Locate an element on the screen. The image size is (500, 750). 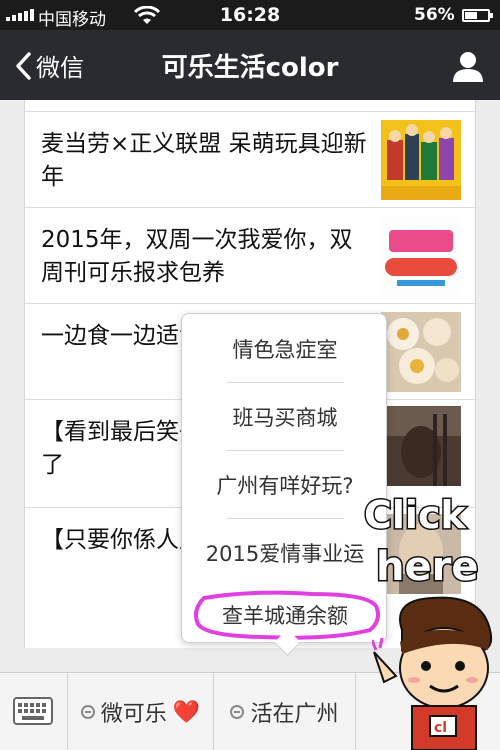
submenu-item: 2015爱情事业运 is located at coordinates (285, 553).